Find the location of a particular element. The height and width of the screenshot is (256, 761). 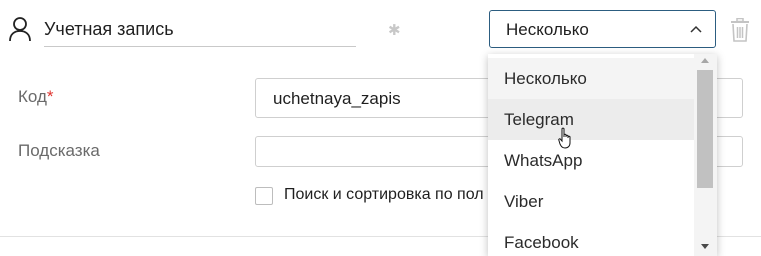

dropdown-scrollbar is located at coordinates (705, 155).